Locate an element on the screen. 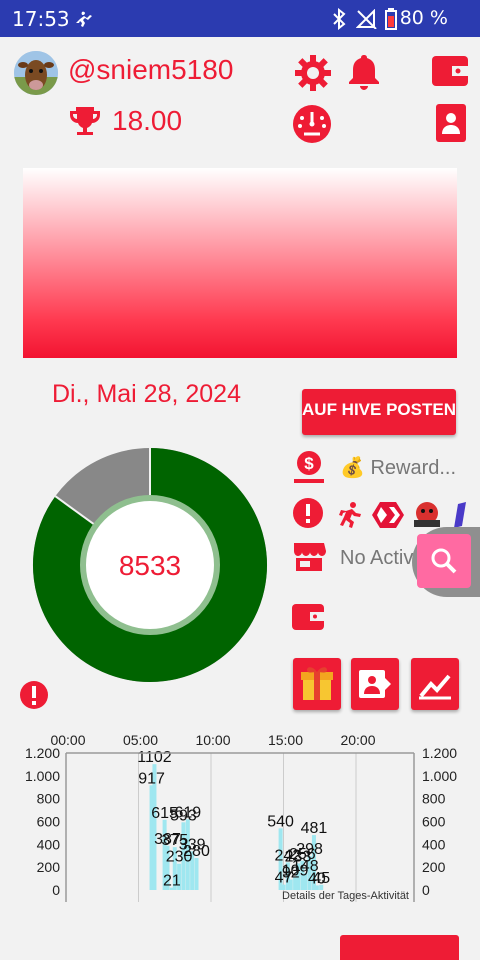  y-tick-label-left: 0 is located at coordinates (56, 890).